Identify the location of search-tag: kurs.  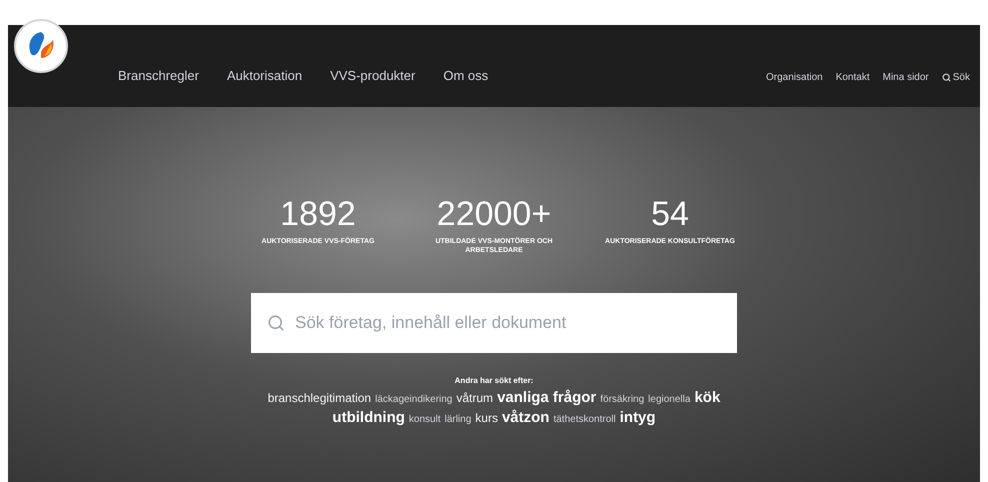
(486, 418).